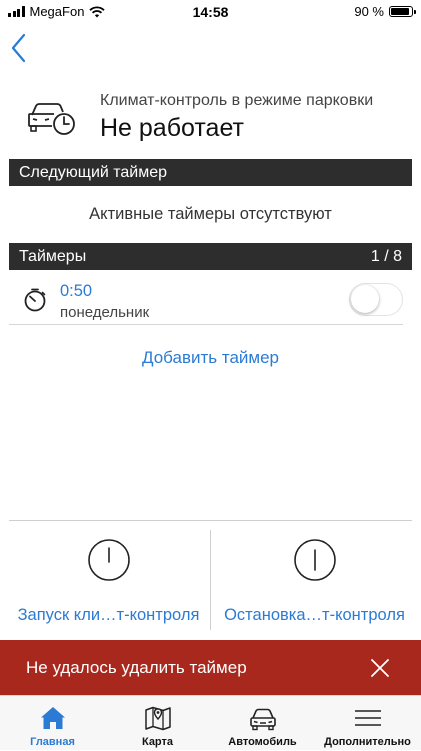 The image size is (421, 751). What do you see at coordinates (365, 299) in the screenshot?
I see `toggle-knob` at bounding box center [365, 299].